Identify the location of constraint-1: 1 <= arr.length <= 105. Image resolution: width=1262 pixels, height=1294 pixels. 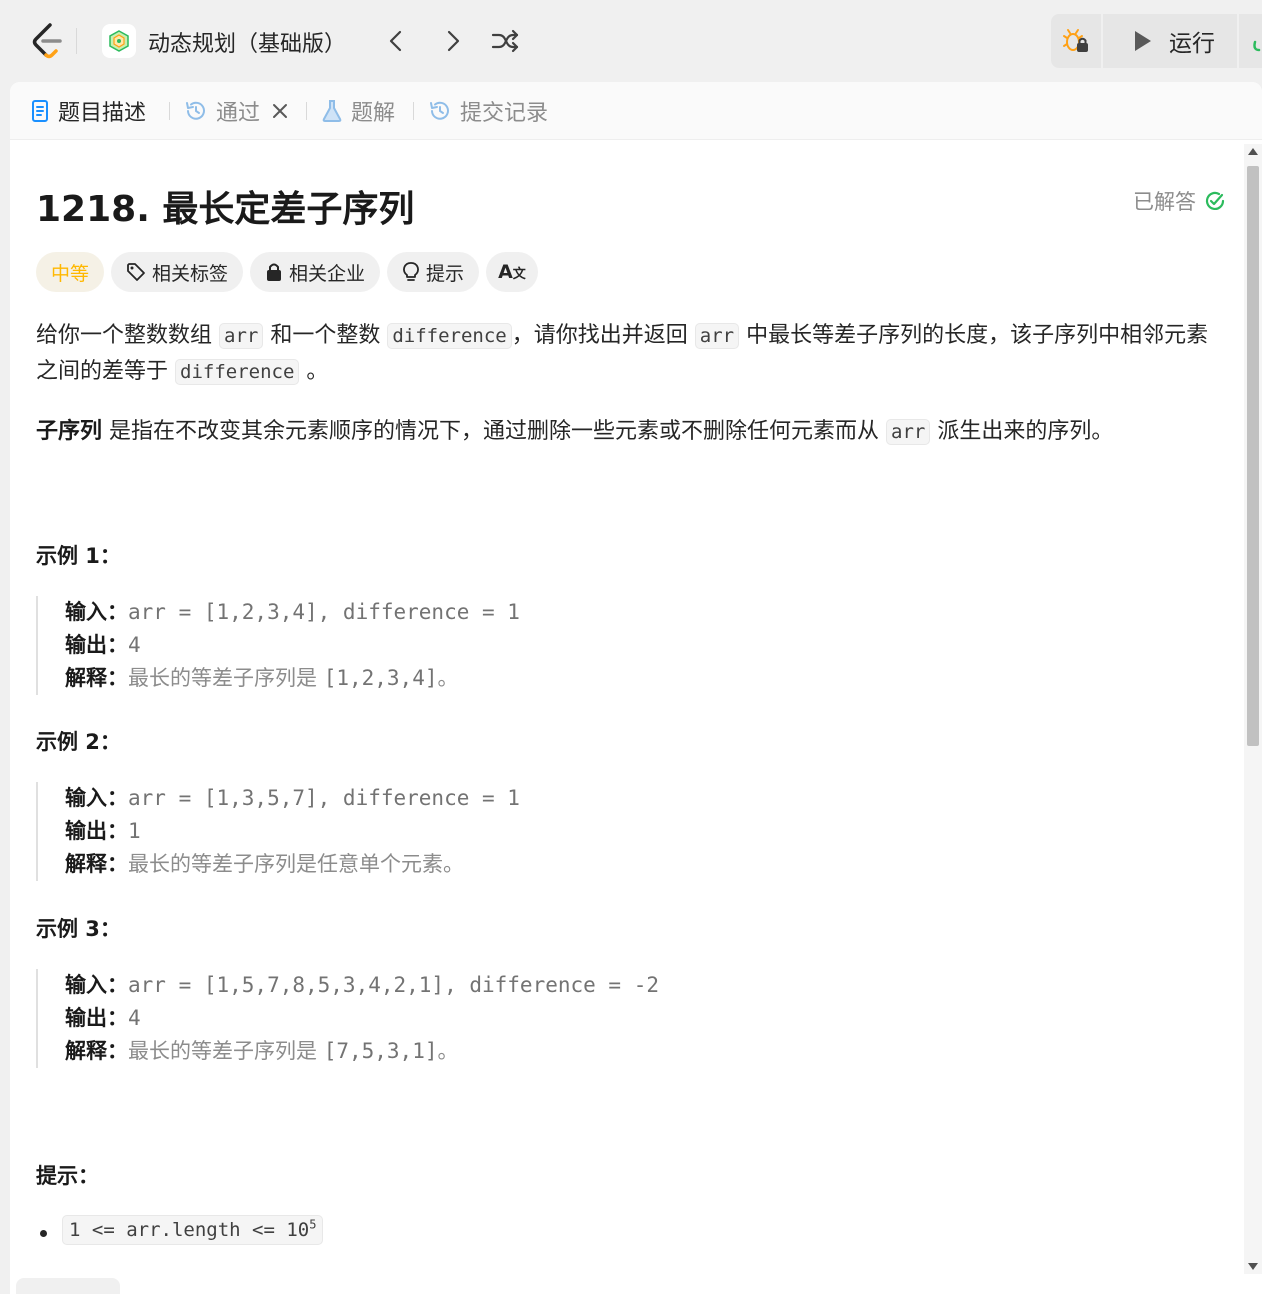
(193, 1230).